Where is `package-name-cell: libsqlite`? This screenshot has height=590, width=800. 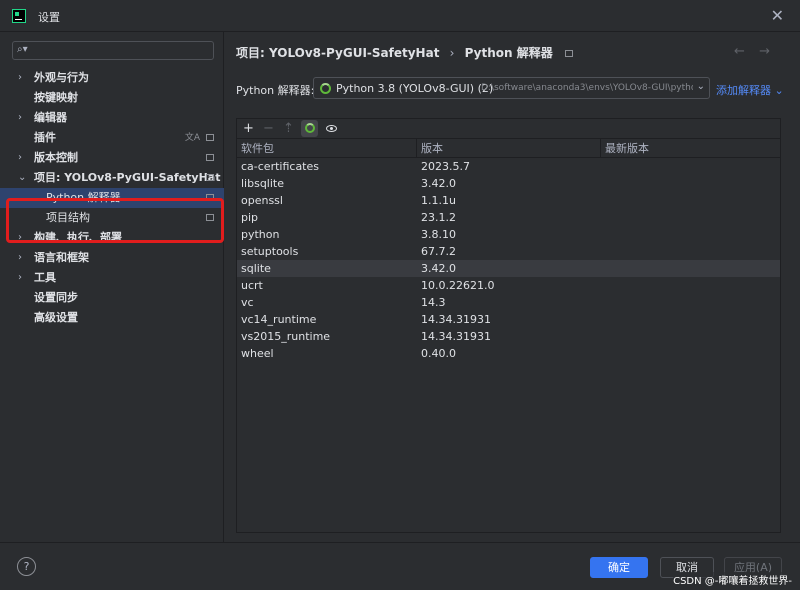
package-name-cell: libsqlite is located at coordinates (263, 183).